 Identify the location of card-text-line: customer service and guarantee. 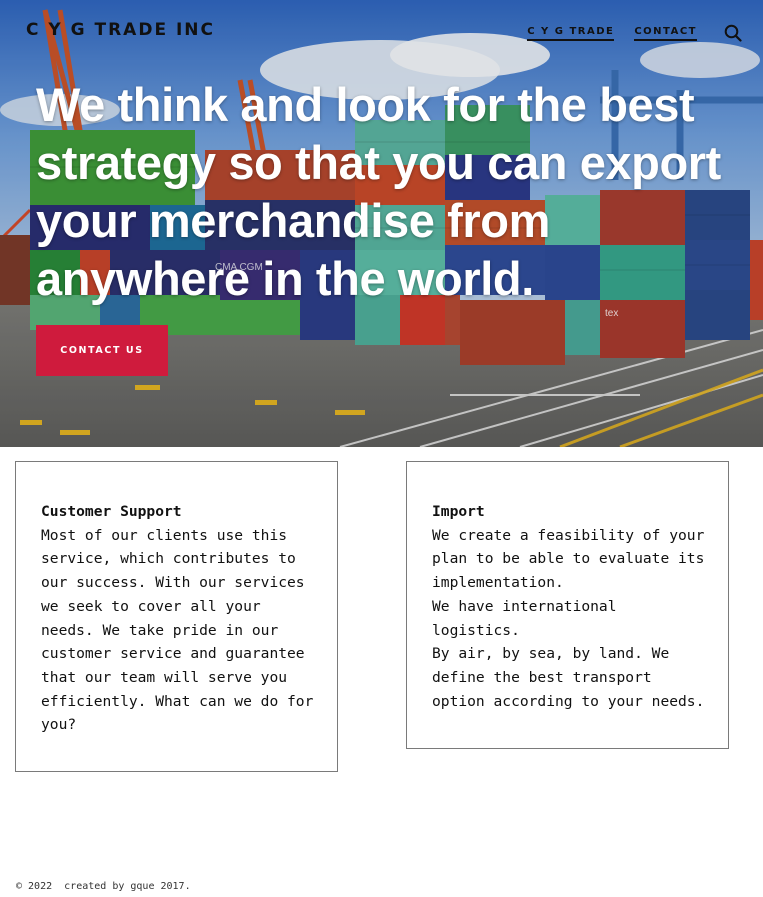
(173, 654).